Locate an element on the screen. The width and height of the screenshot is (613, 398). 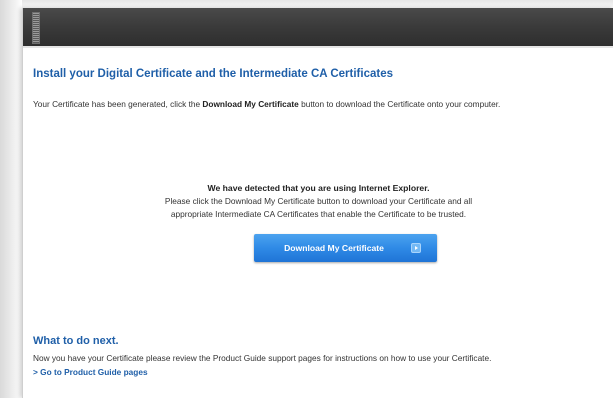
next-steps-title: What to do next. is located at coordinates (76, 341).